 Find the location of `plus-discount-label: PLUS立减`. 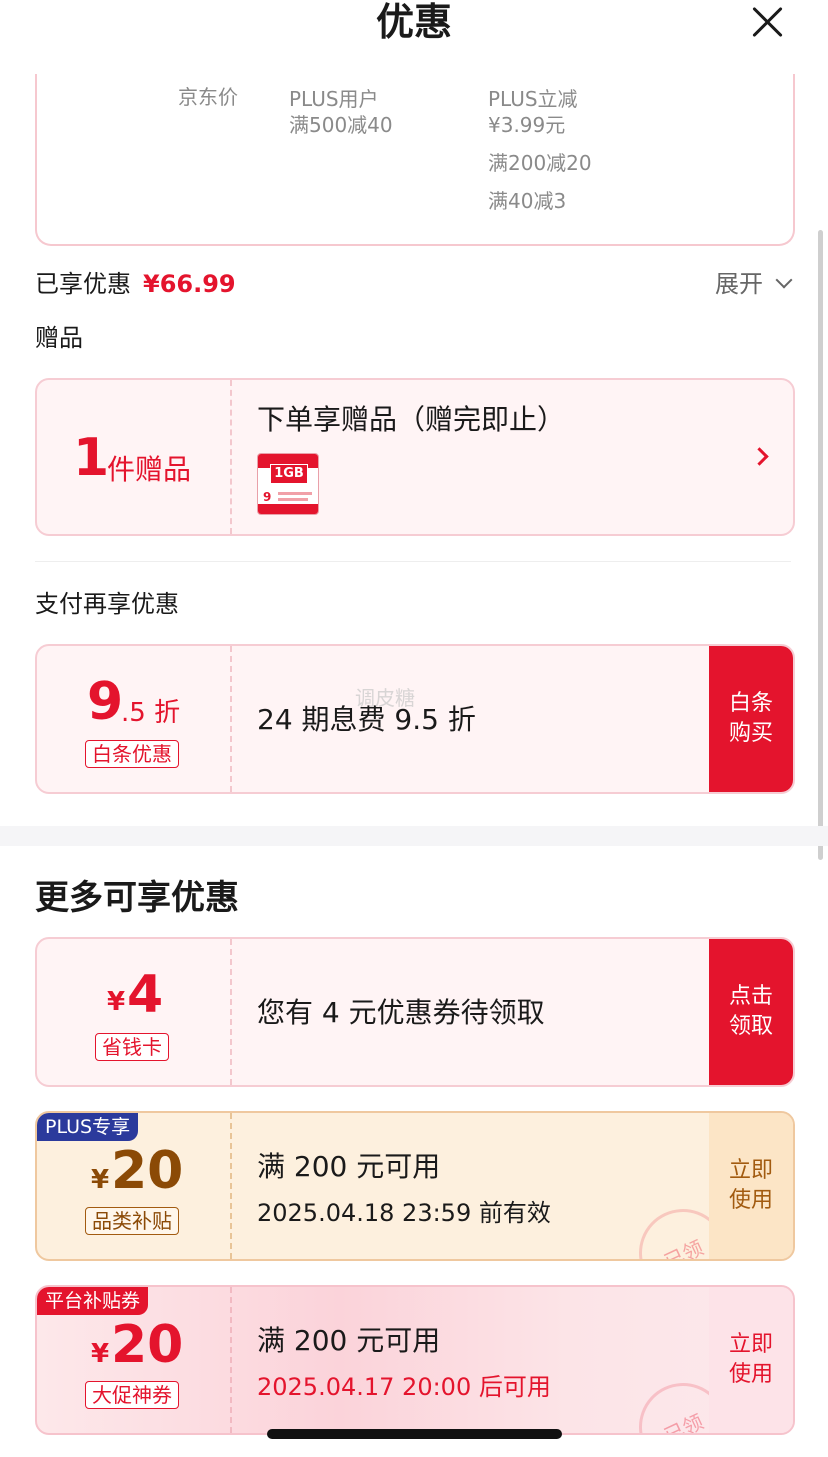

plus-discount-label: PLUS立减 is located at coordinates (533, 99).